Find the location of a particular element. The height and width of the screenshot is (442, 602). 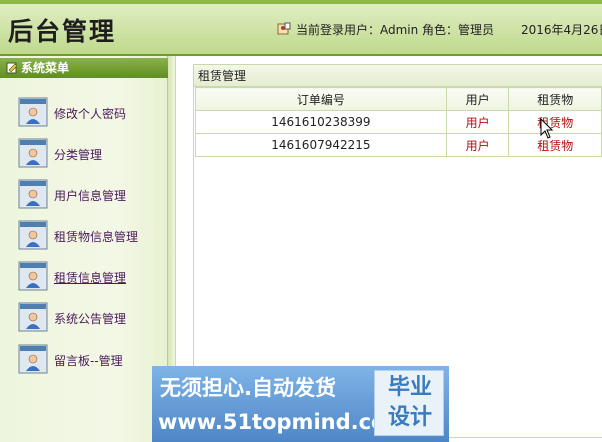

menu-header: 系统菜单 is located at coordinates (84, 68).